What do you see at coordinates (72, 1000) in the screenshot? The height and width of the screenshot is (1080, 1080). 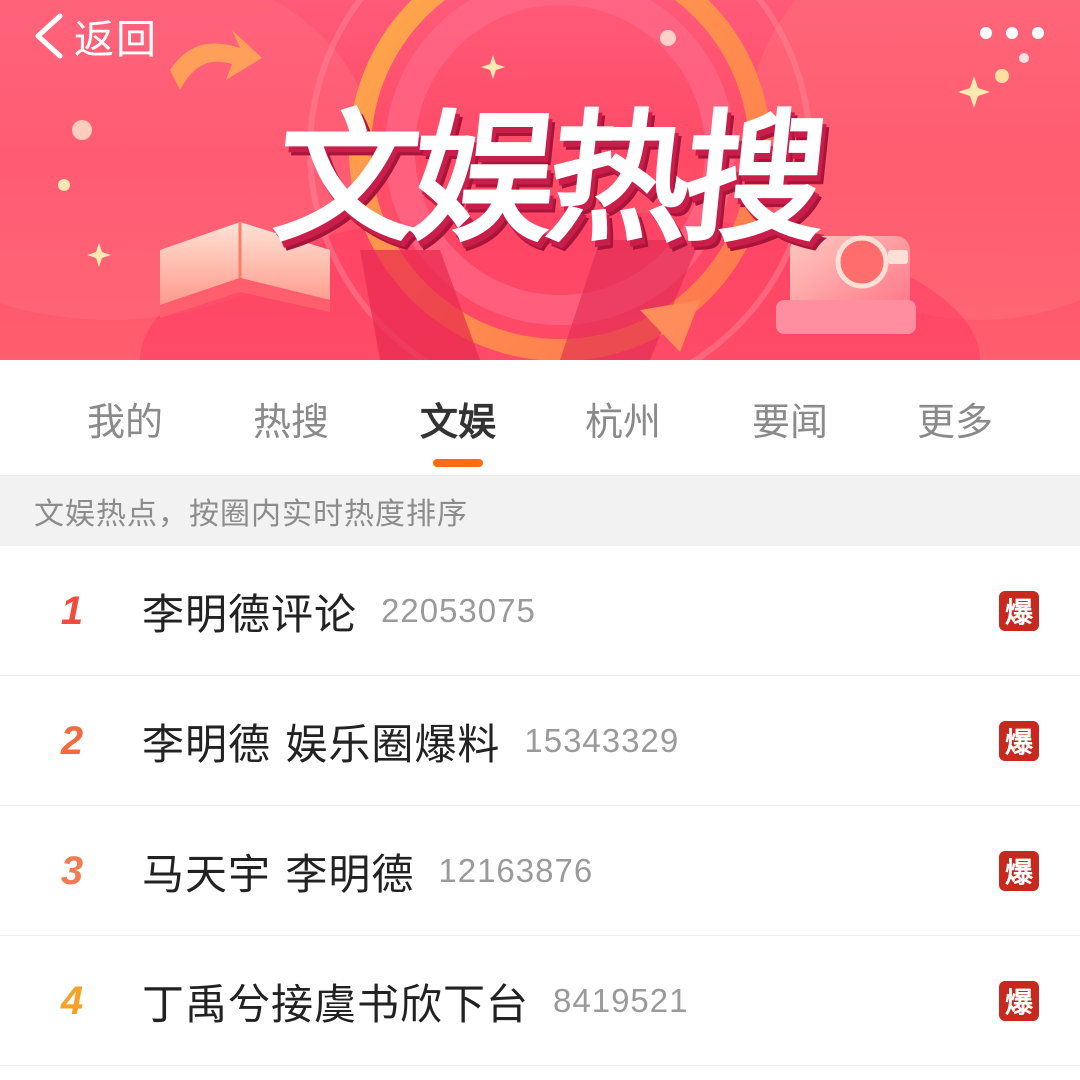 I see `rank-number: 4` at bounding box center [72, 1000].